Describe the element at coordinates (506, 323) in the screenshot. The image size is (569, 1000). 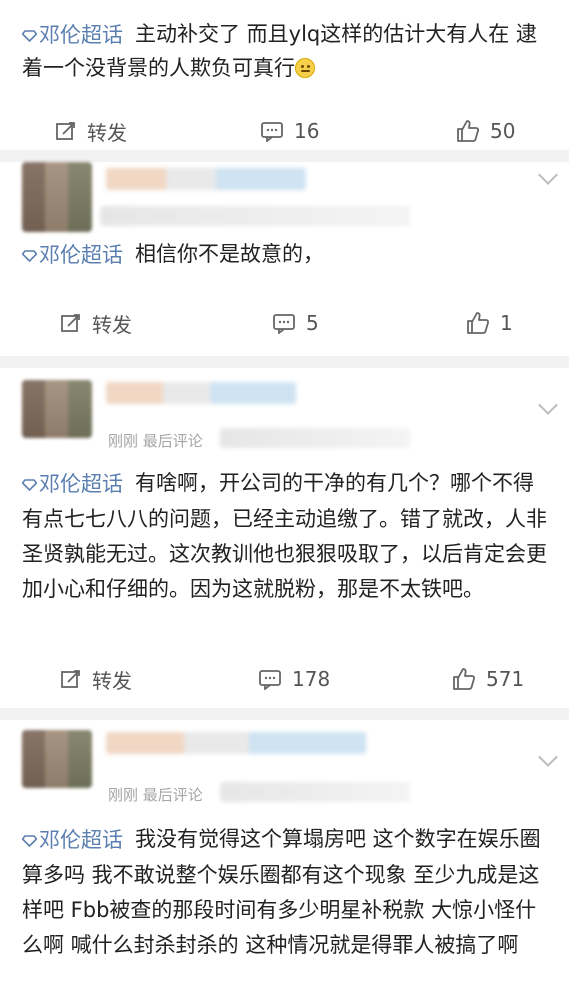
I see `like-count: 1` at that location.